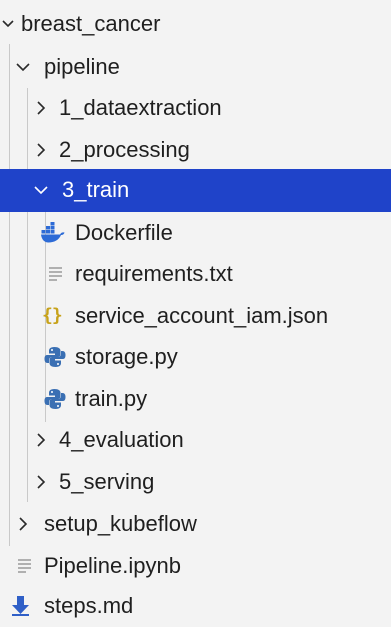 The width and height of the screenshot is (391, 627). Describe the element at coordinates (112, 565) in the screenshot. I see `tree-item-label: Pipeline.ipynb` at that location.